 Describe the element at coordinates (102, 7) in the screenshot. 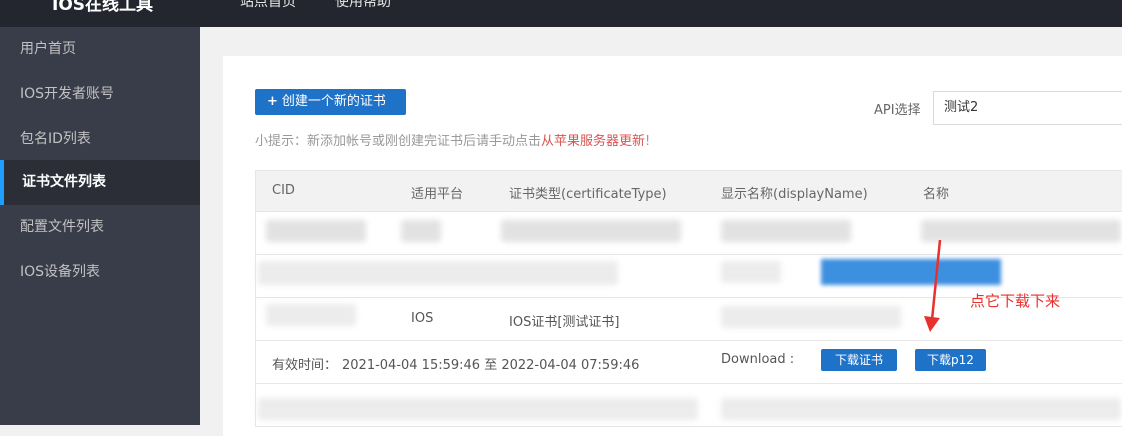

I see `app-logo: IOS在线工具` at that location.